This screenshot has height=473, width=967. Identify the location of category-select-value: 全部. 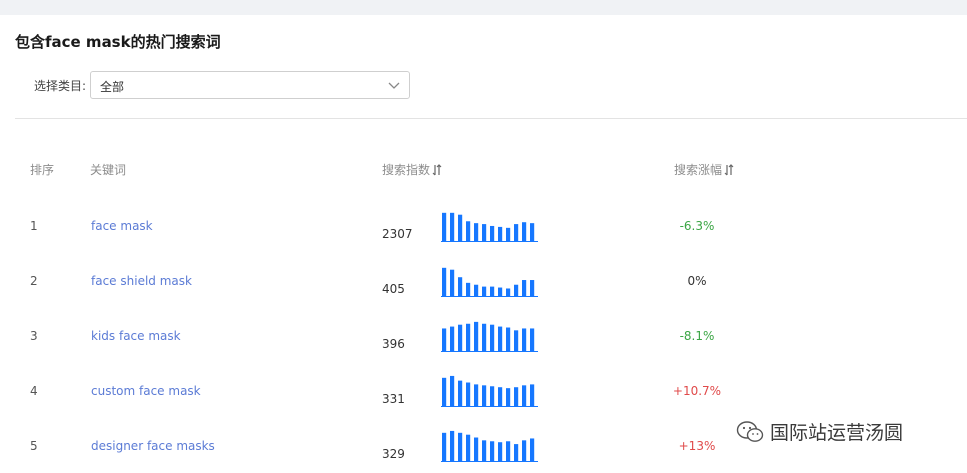
(112, 87).